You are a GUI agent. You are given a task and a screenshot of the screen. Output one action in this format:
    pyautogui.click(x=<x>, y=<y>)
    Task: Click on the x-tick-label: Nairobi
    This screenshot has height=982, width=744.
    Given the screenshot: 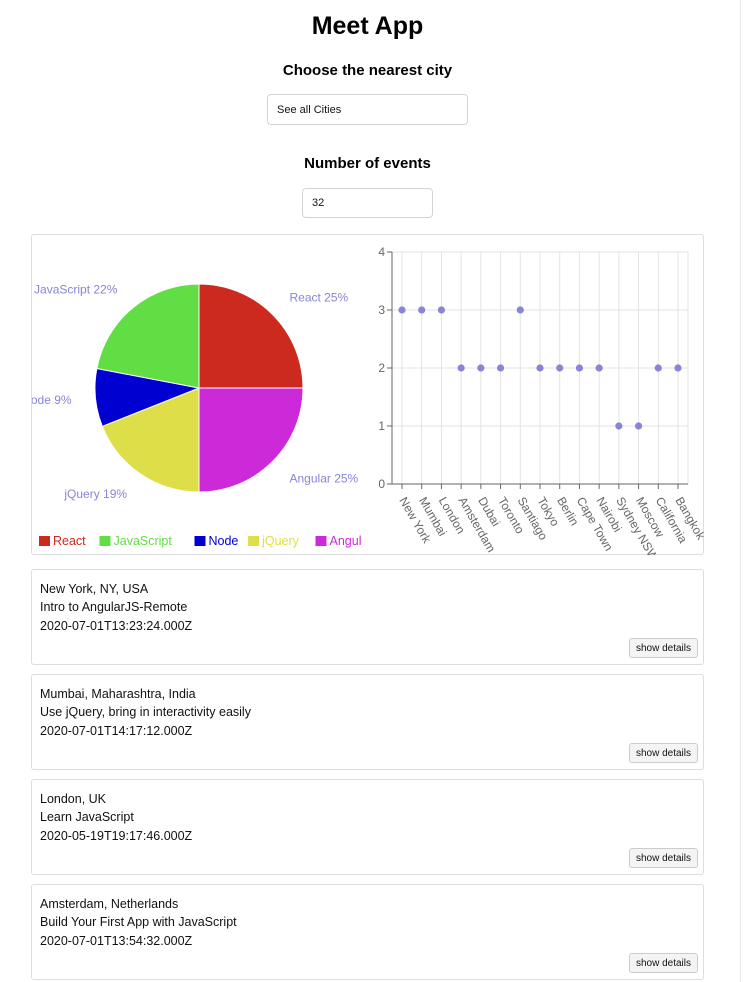 What is the action you would take?
    pyautogui.click(x=609, y=515)
    